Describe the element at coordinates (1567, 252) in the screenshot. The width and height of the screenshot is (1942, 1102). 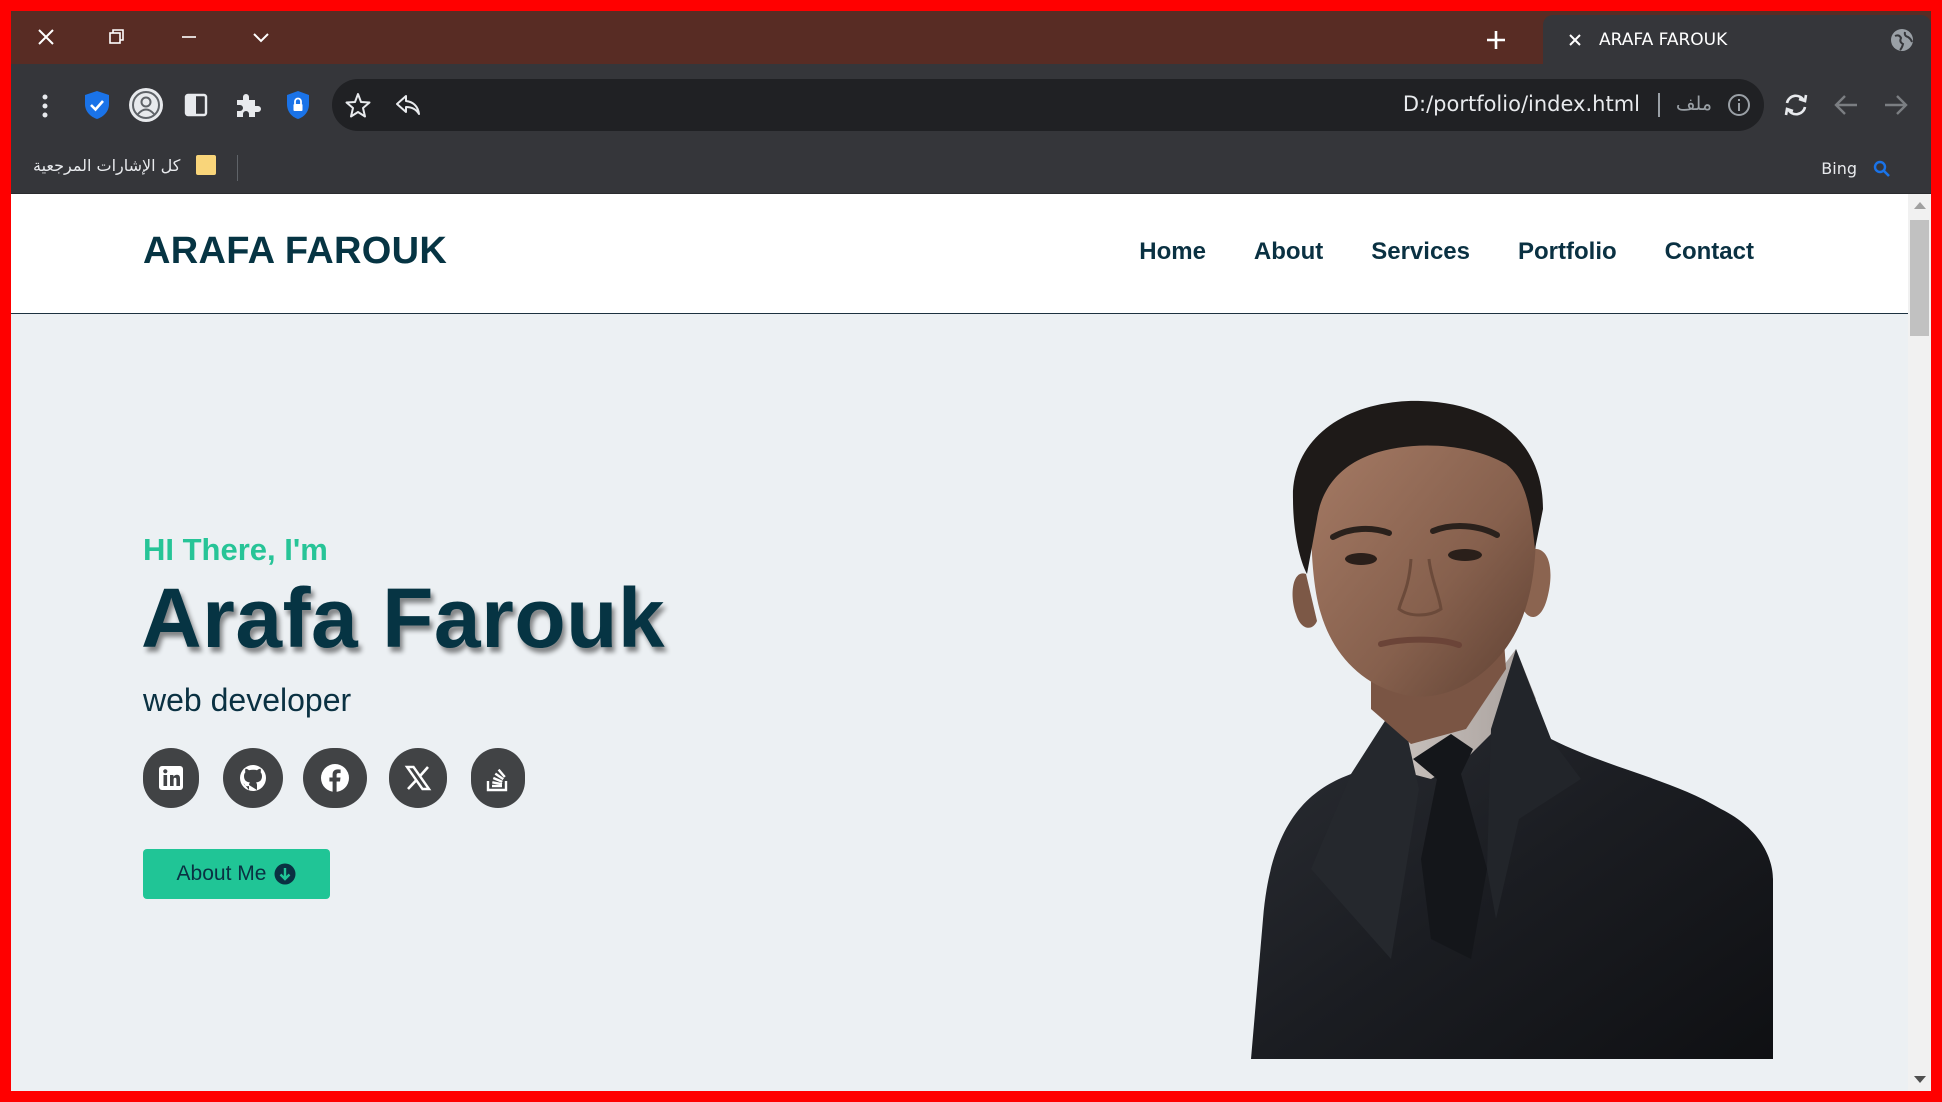
I see `nav-portfolio: Portfolio` at that location.